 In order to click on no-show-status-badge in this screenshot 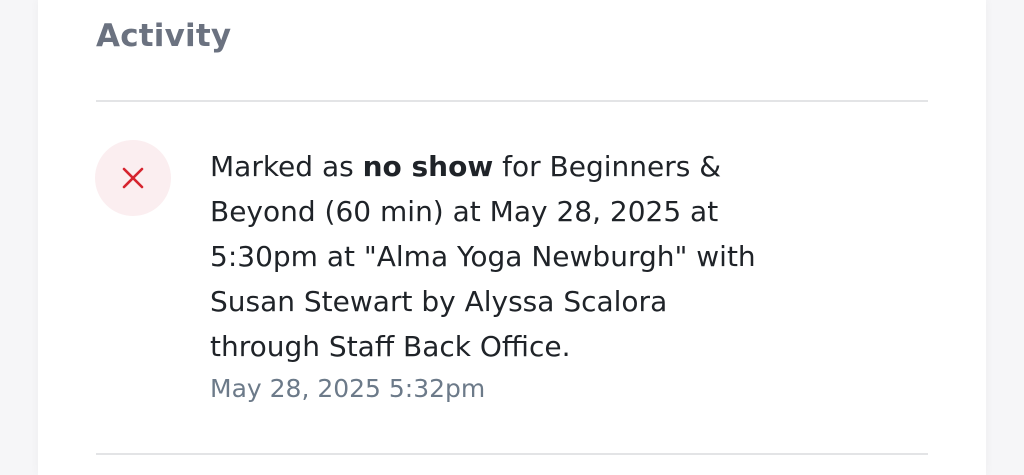, I will do `click(133, 178)`.